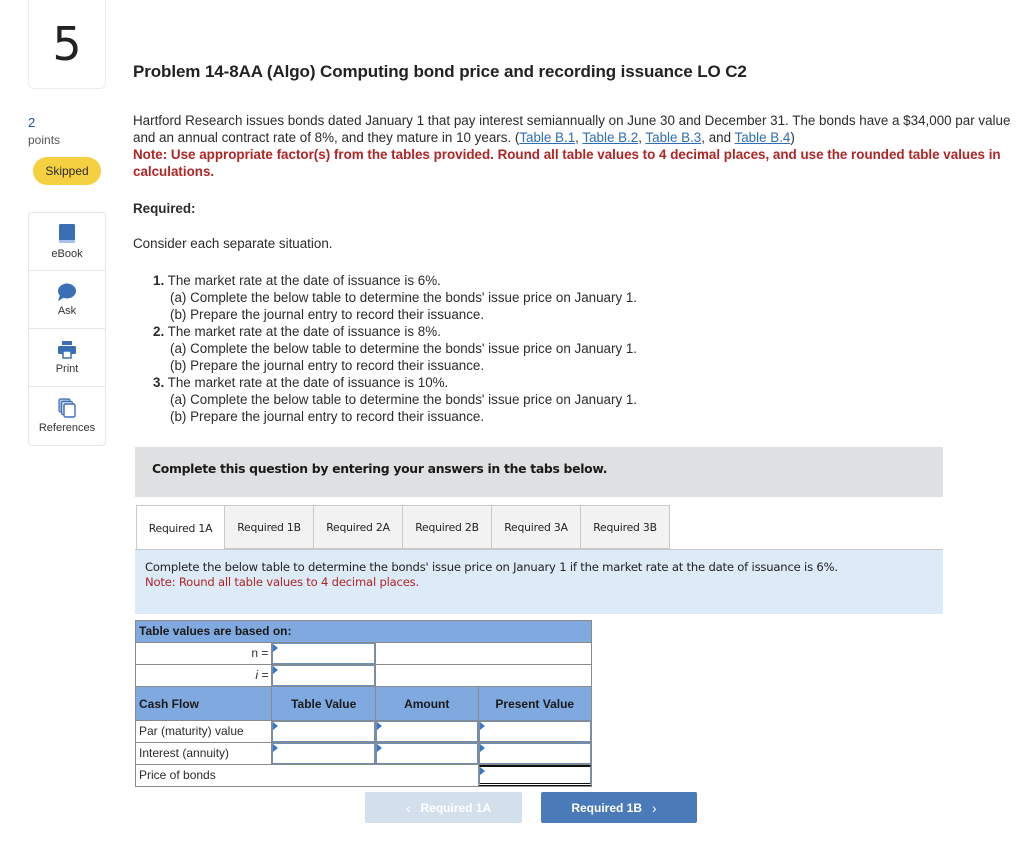 The width and height of the screenshot is (1024, 864). I want to click on table-b4-link: Table B.4, so click(763, 137).